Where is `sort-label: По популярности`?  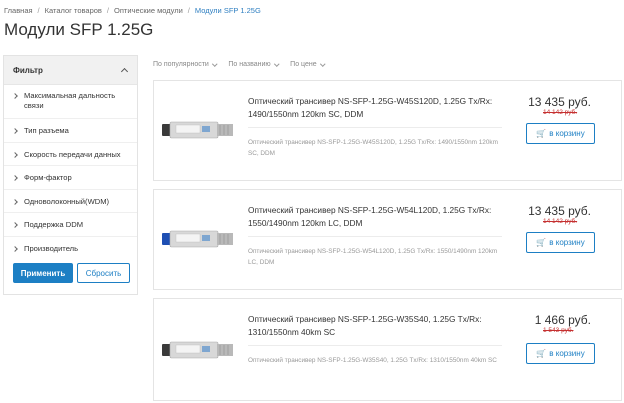 sort-label: По популярности is located at coordinates (181, 64).